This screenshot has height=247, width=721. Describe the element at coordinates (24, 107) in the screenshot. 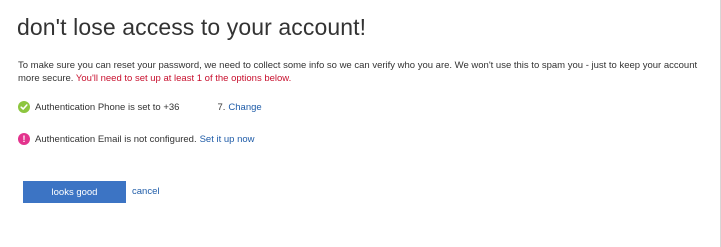

I see `checkmark-icon` at that location.